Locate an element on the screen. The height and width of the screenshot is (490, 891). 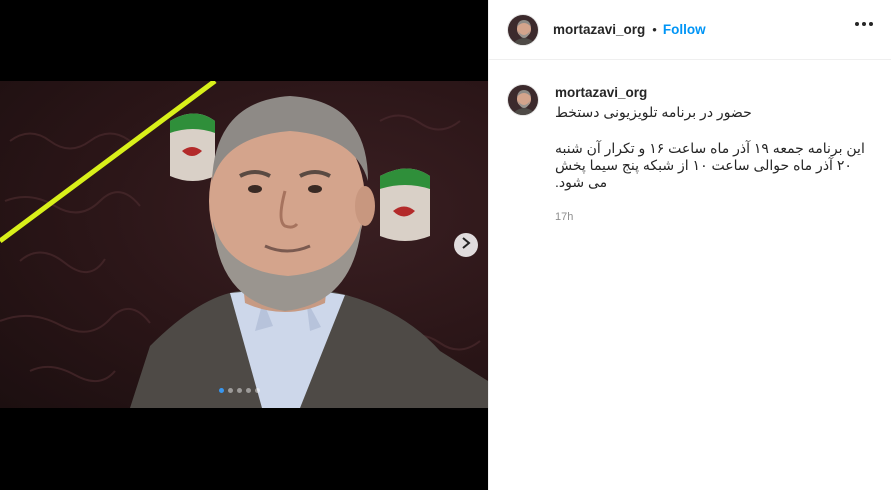
chevron-right-icon is located at coordinates (466, 245).